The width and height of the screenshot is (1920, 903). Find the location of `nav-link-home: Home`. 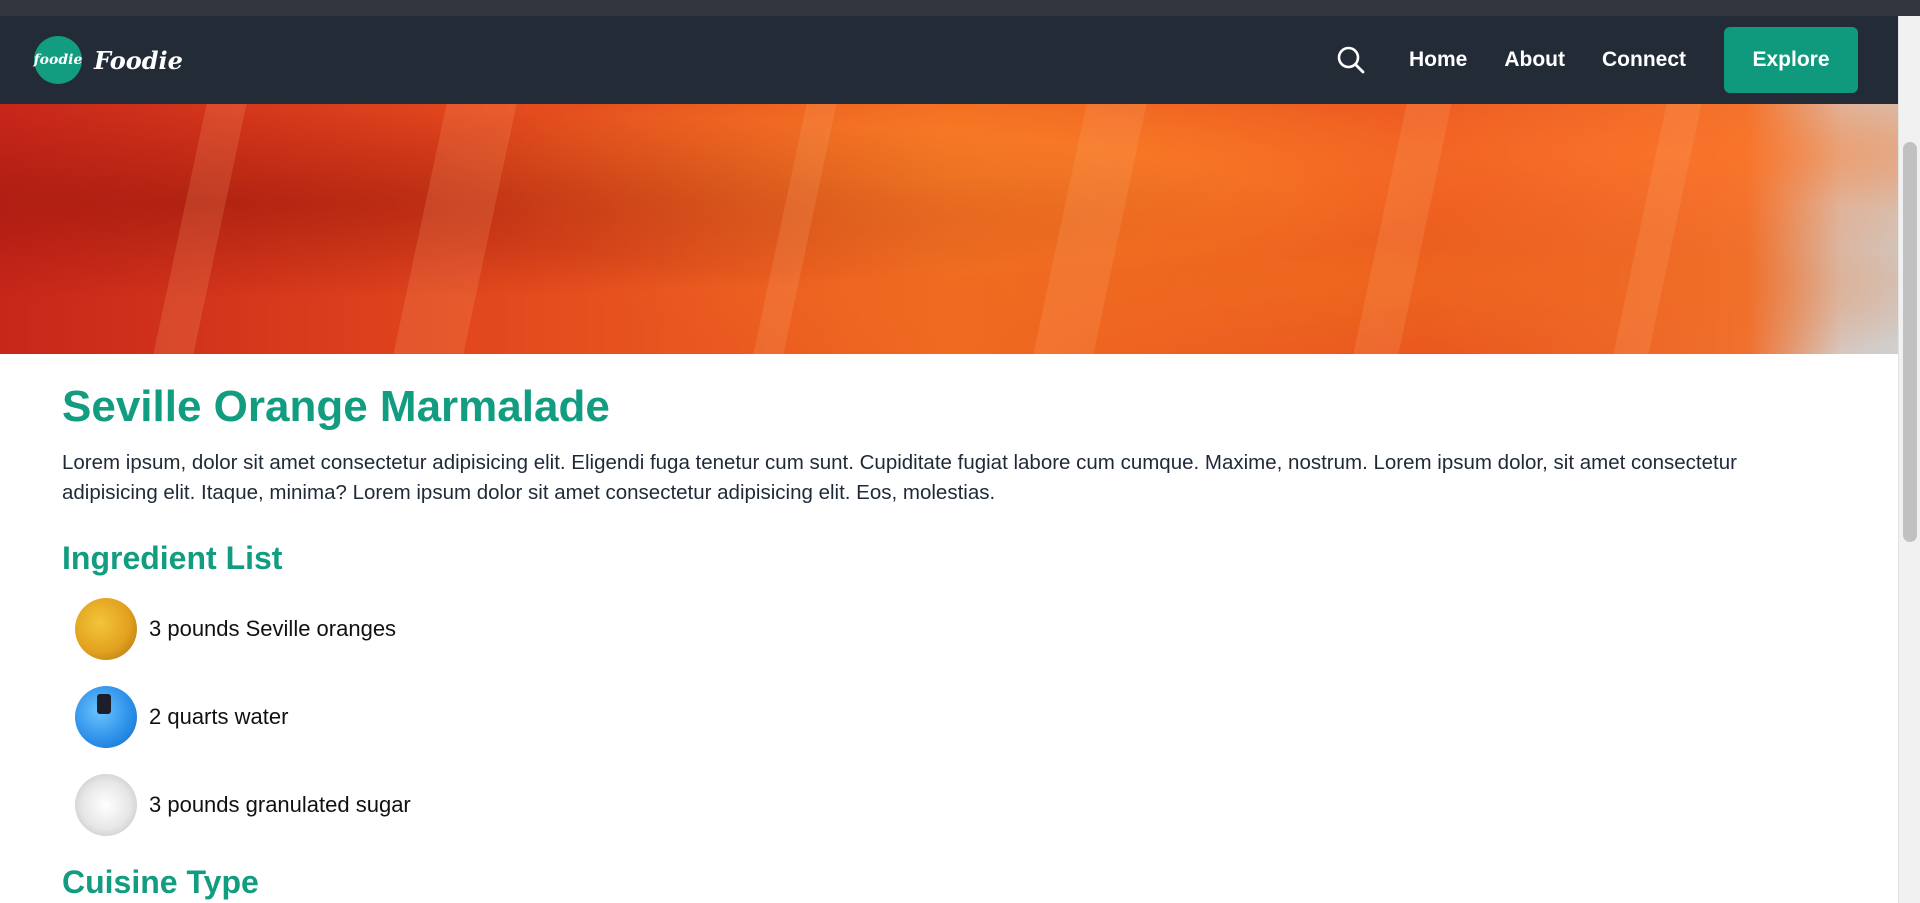

nav-link-home: Home is located at coordinates (1438, 60).